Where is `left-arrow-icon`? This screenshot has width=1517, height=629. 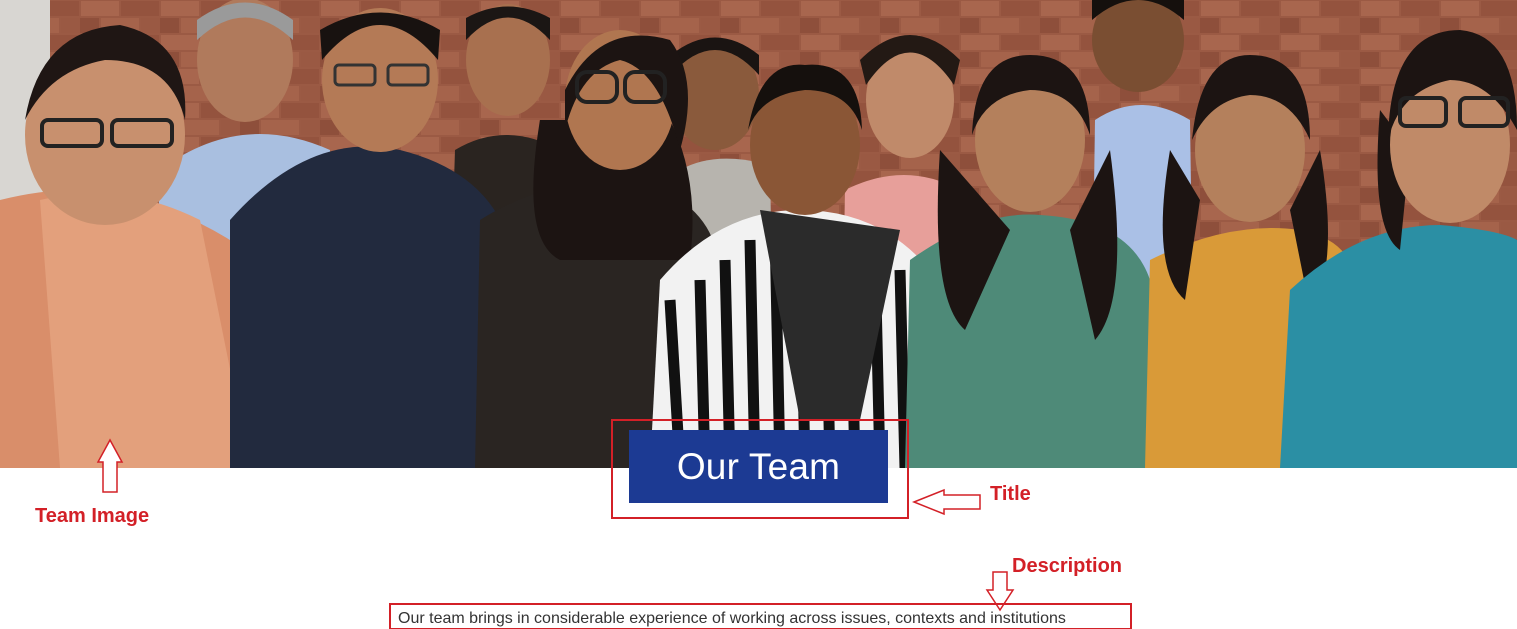
left-arrow-icon is located at coordinates (946, 502).